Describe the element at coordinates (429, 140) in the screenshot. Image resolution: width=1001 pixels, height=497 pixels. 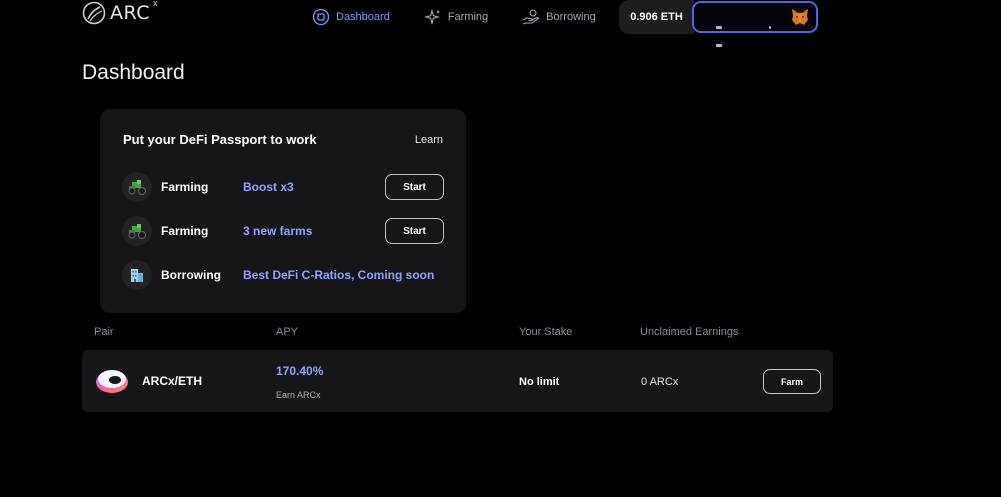
I see `learn-link: Learn` at that location.